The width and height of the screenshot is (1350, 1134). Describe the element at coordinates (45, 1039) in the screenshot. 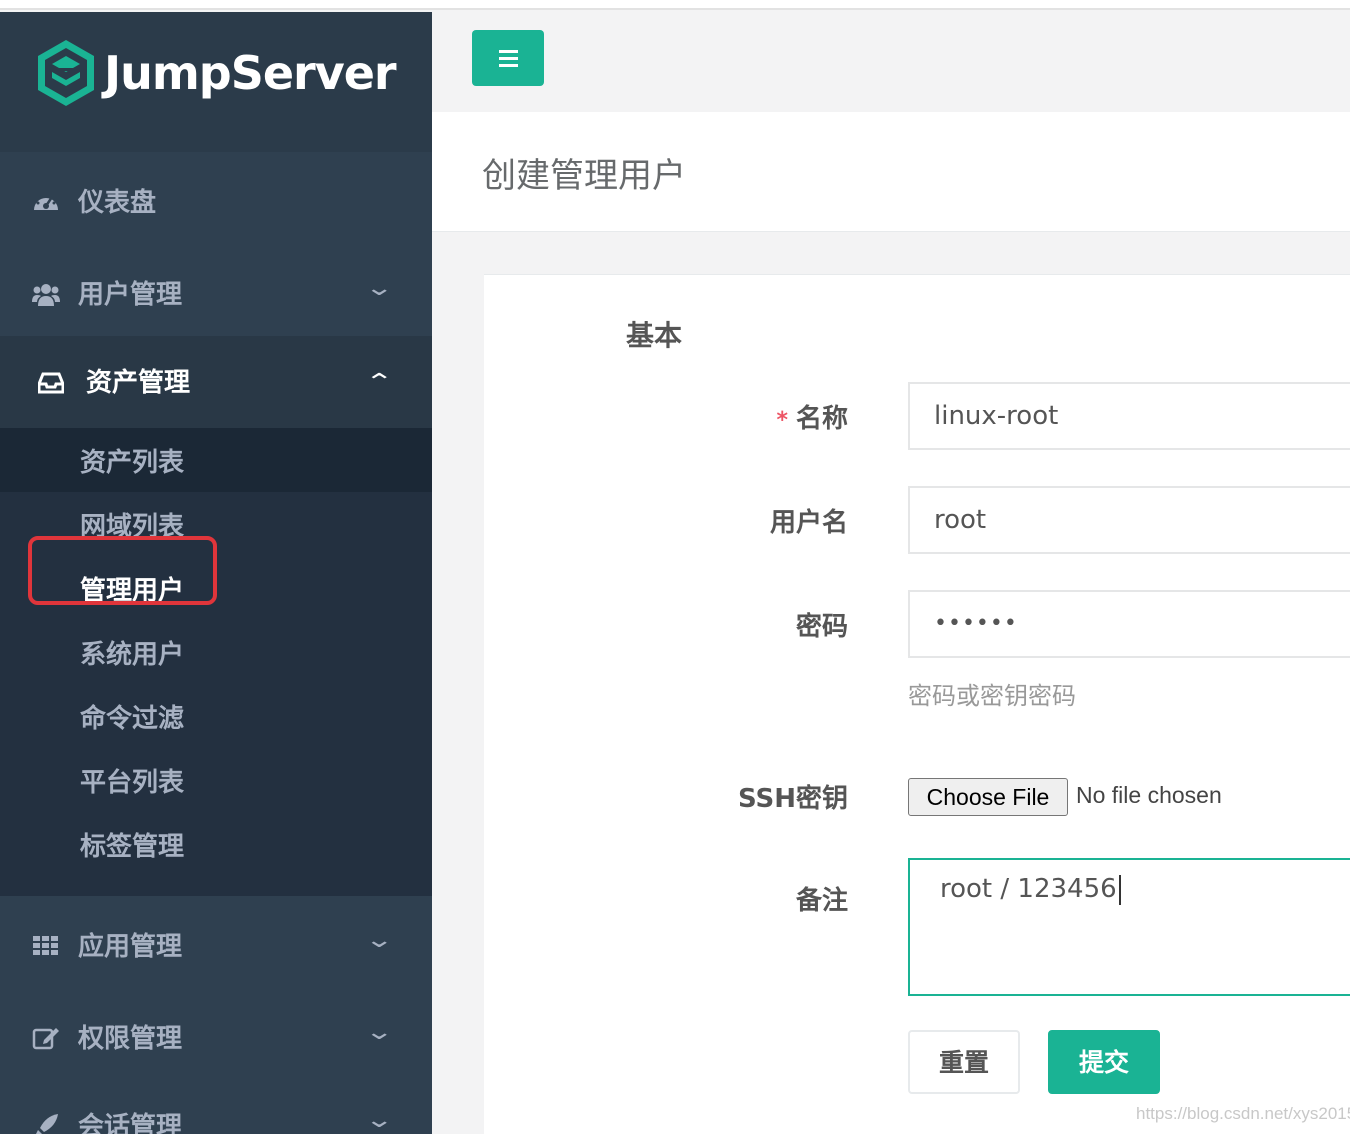

I see `edit-icon` at that location.